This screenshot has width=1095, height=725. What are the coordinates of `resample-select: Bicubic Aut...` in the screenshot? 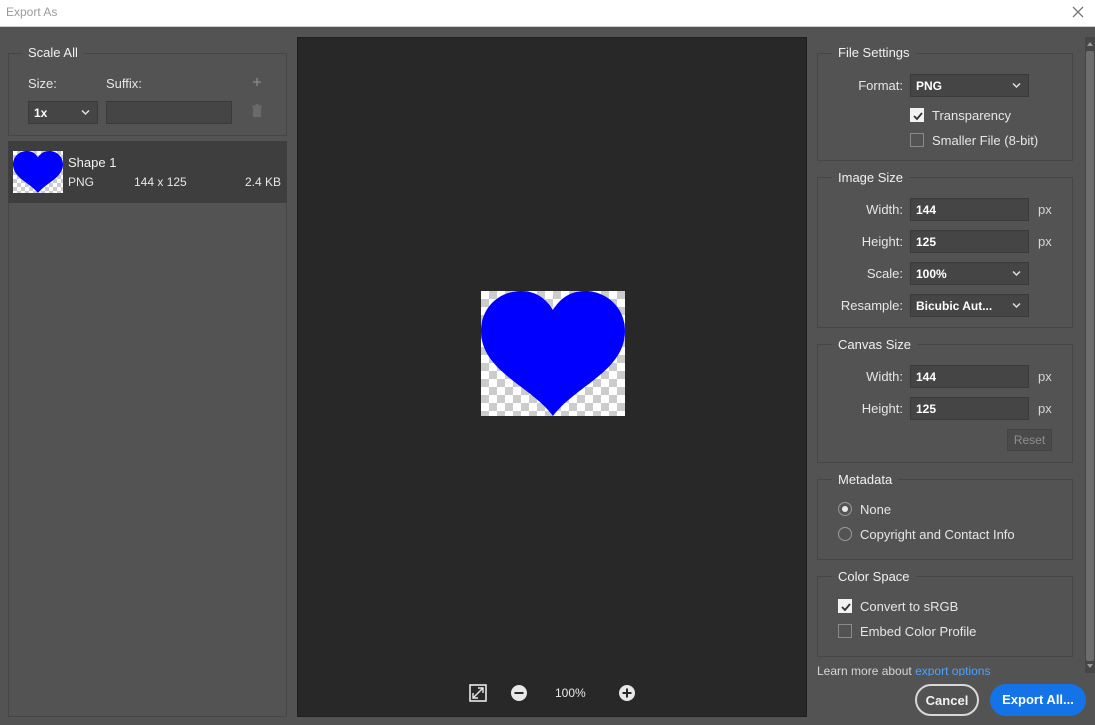 It's located at (969, 305).